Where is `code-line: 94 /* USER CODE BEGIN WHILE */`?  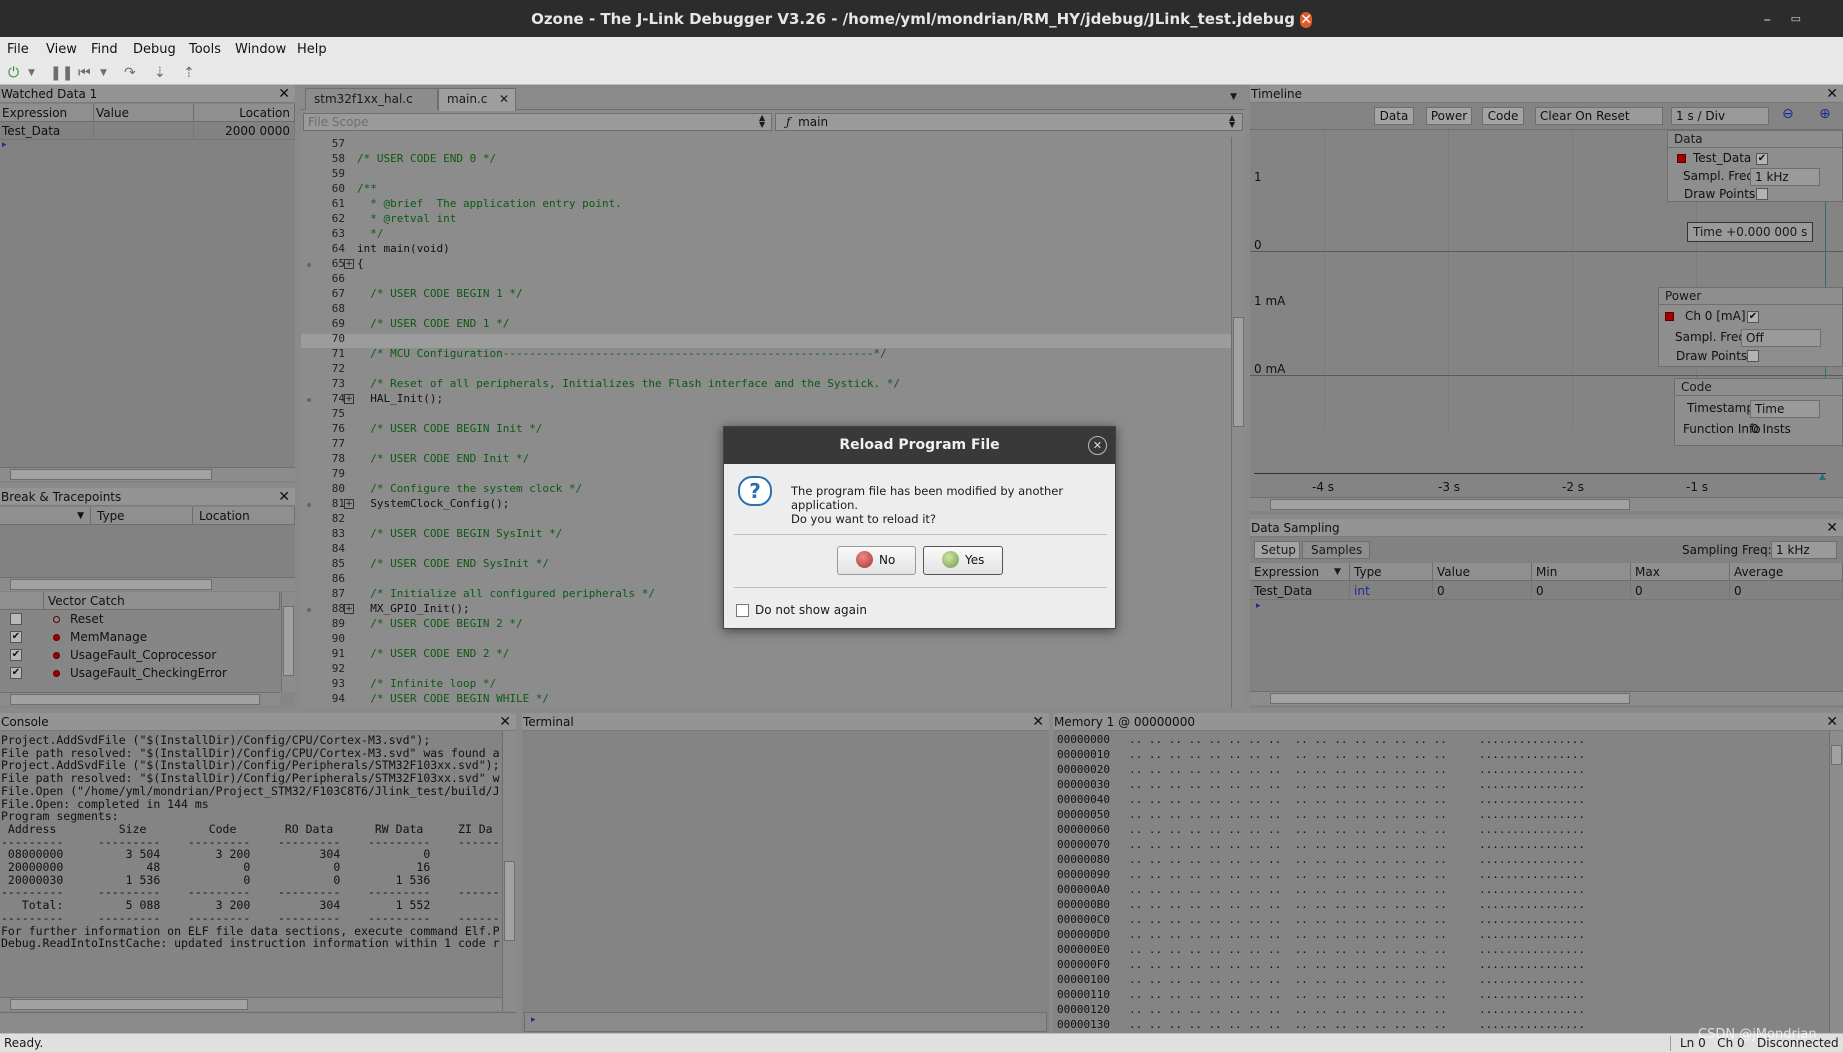 code-line: 94 /* USER CODE BEGIN WHILE */ is located at coordinates (766, 699).